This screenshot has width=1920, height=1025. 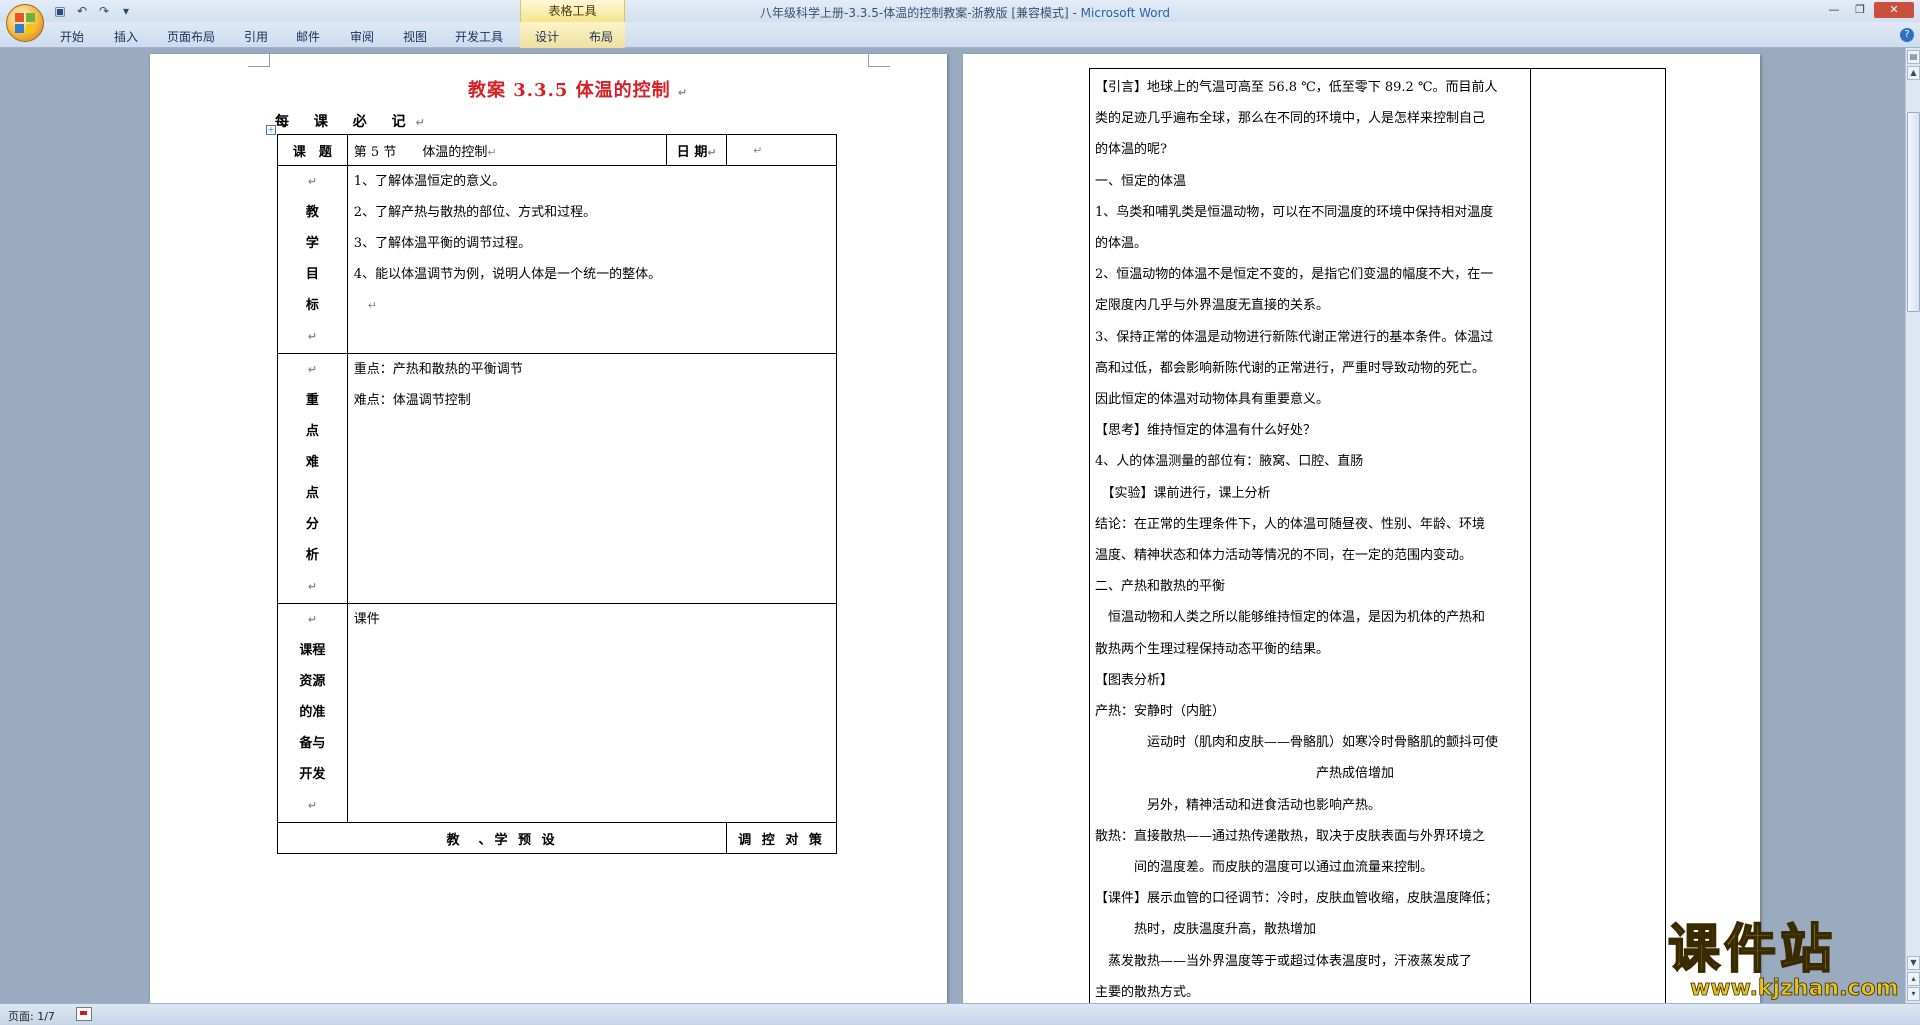 I want to click on tab-mailings: 邮件, so click(x=308, y=36).